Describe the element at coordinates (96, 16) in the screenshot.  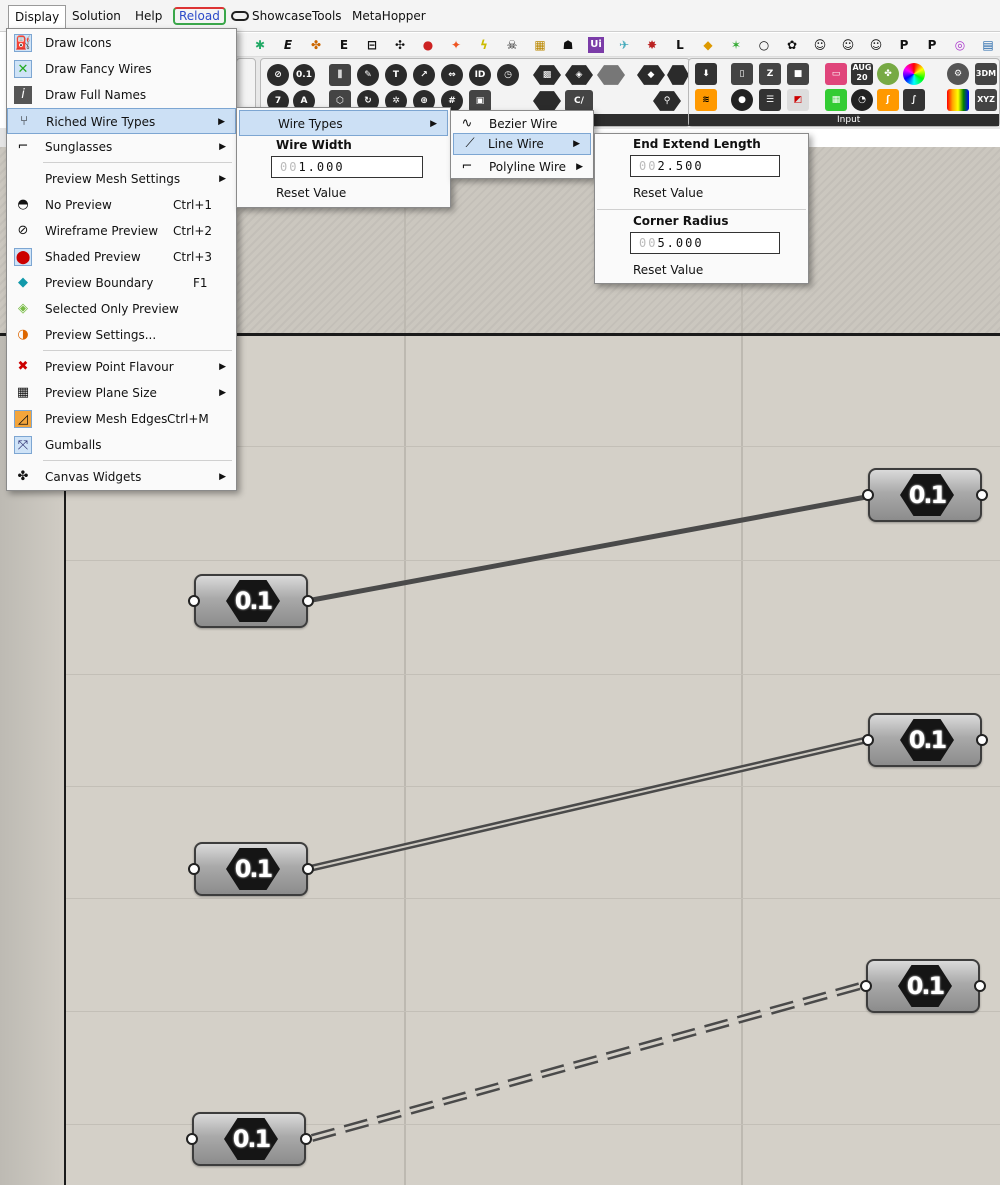
I see `menu-solution: Solution` at that location.